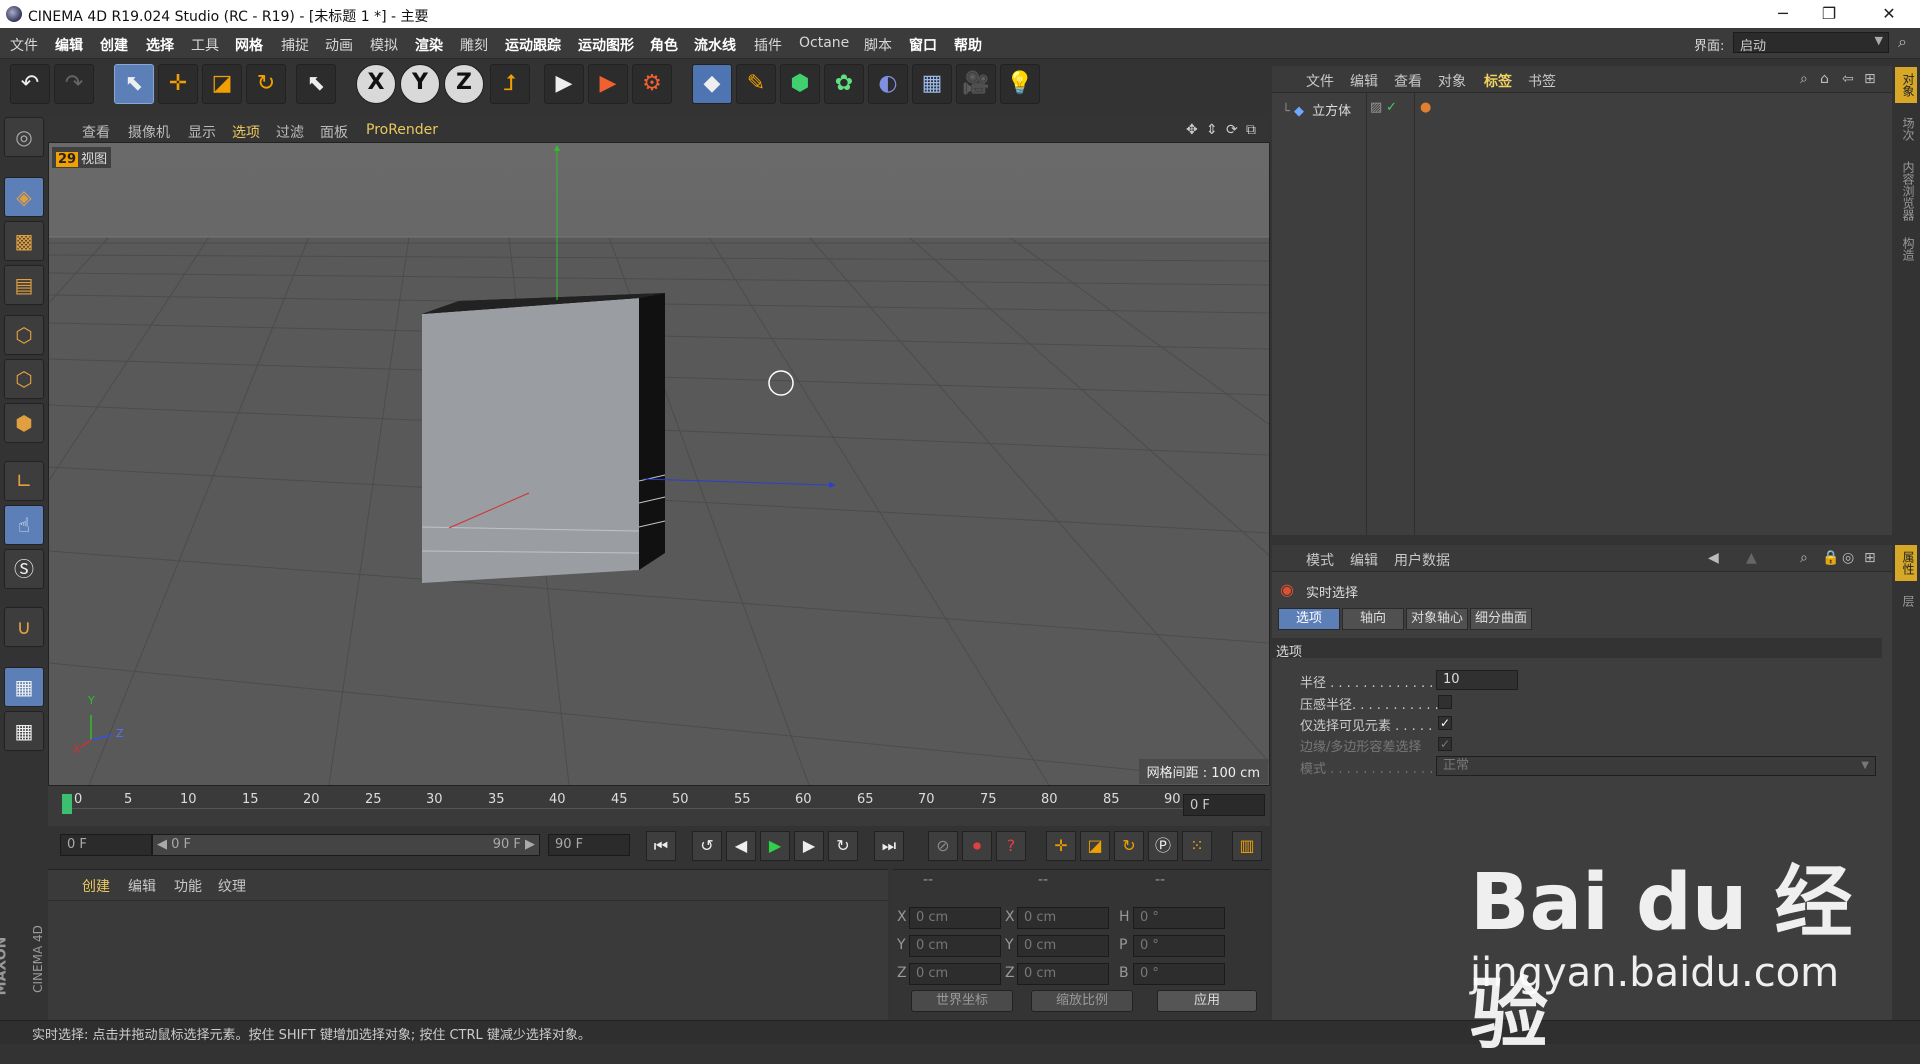 The width and height of the screenshot is (1920, 1064). What do you see at coordinates (1906, 129) in the screenshot?
I see `dock-tab-takes: 场次` at bounding box center [1906, 129].